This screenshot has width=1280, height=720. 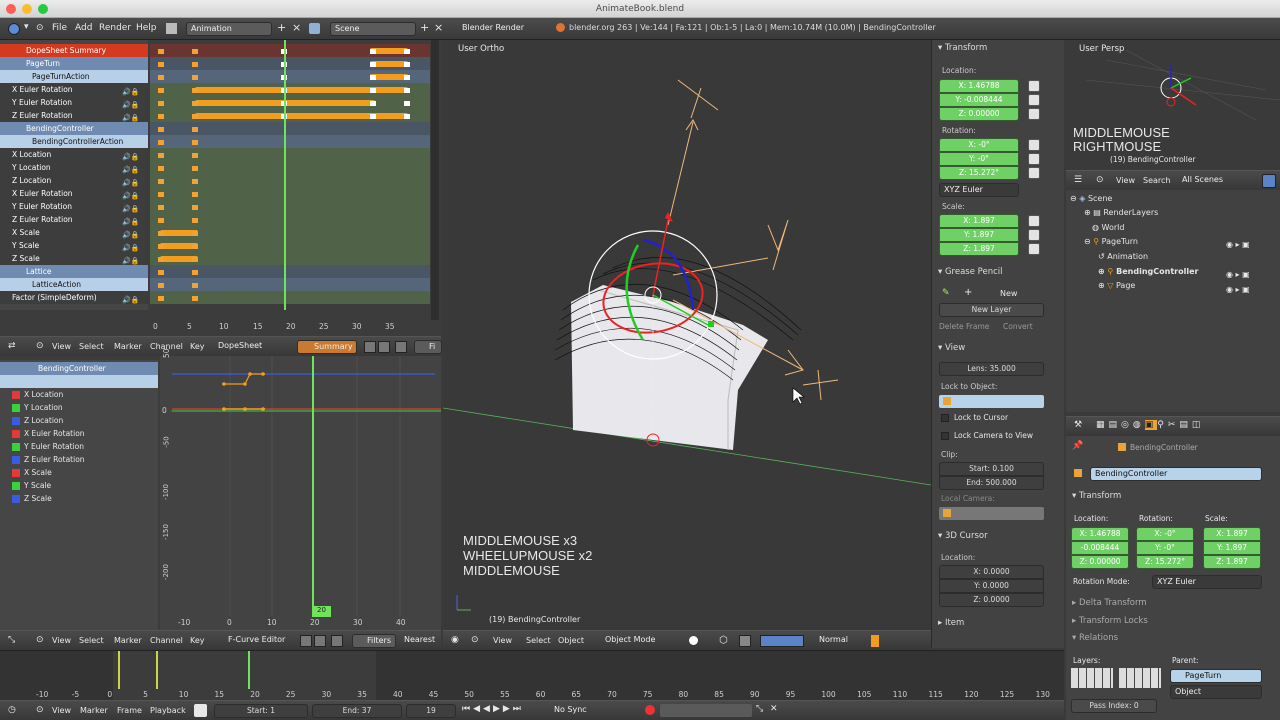 I want to click on parent-field: PageTurn, so click(x=1216, y=676).